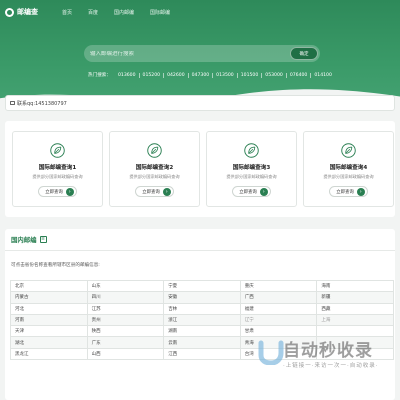 This screenshot has height=400, width=400. Describe the element at coordinates (49, 331) in the screenshot. I see `province-link: 天津` at that location.